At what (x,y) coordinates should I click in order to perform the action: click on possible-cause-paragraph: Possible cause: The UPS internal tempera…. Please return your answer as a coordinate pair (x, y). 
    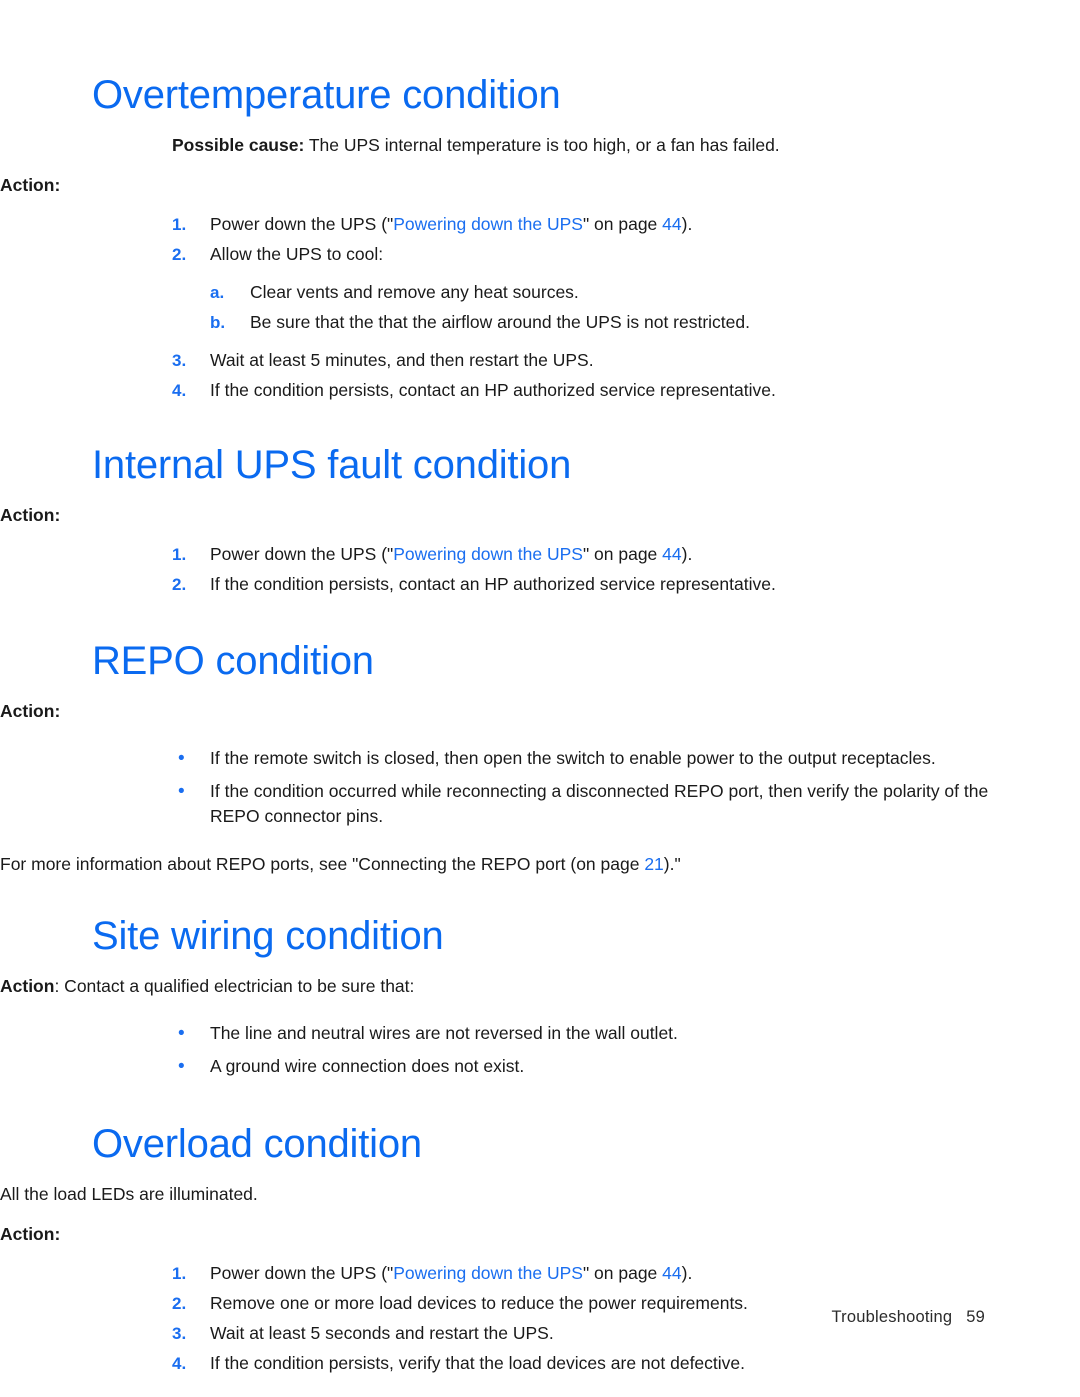
    Looking at the image, I should click on (581, 145).